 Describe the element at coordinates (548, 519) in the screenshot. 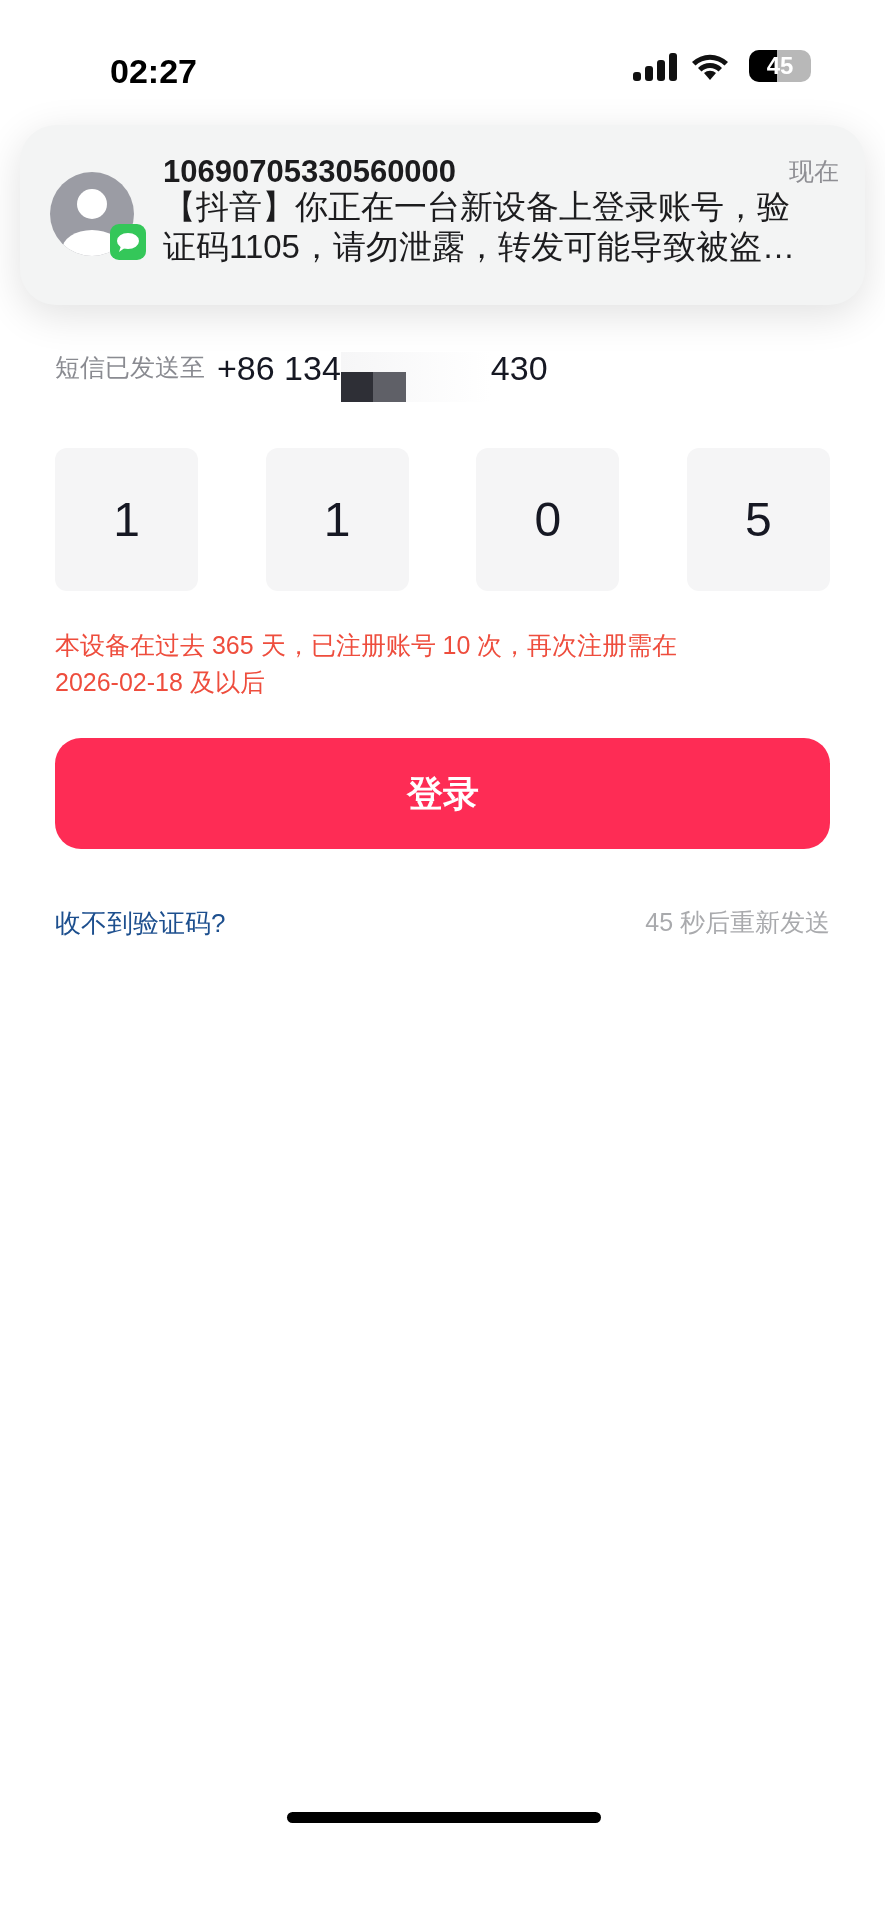

I see `code-digit-field: 0` at that location.